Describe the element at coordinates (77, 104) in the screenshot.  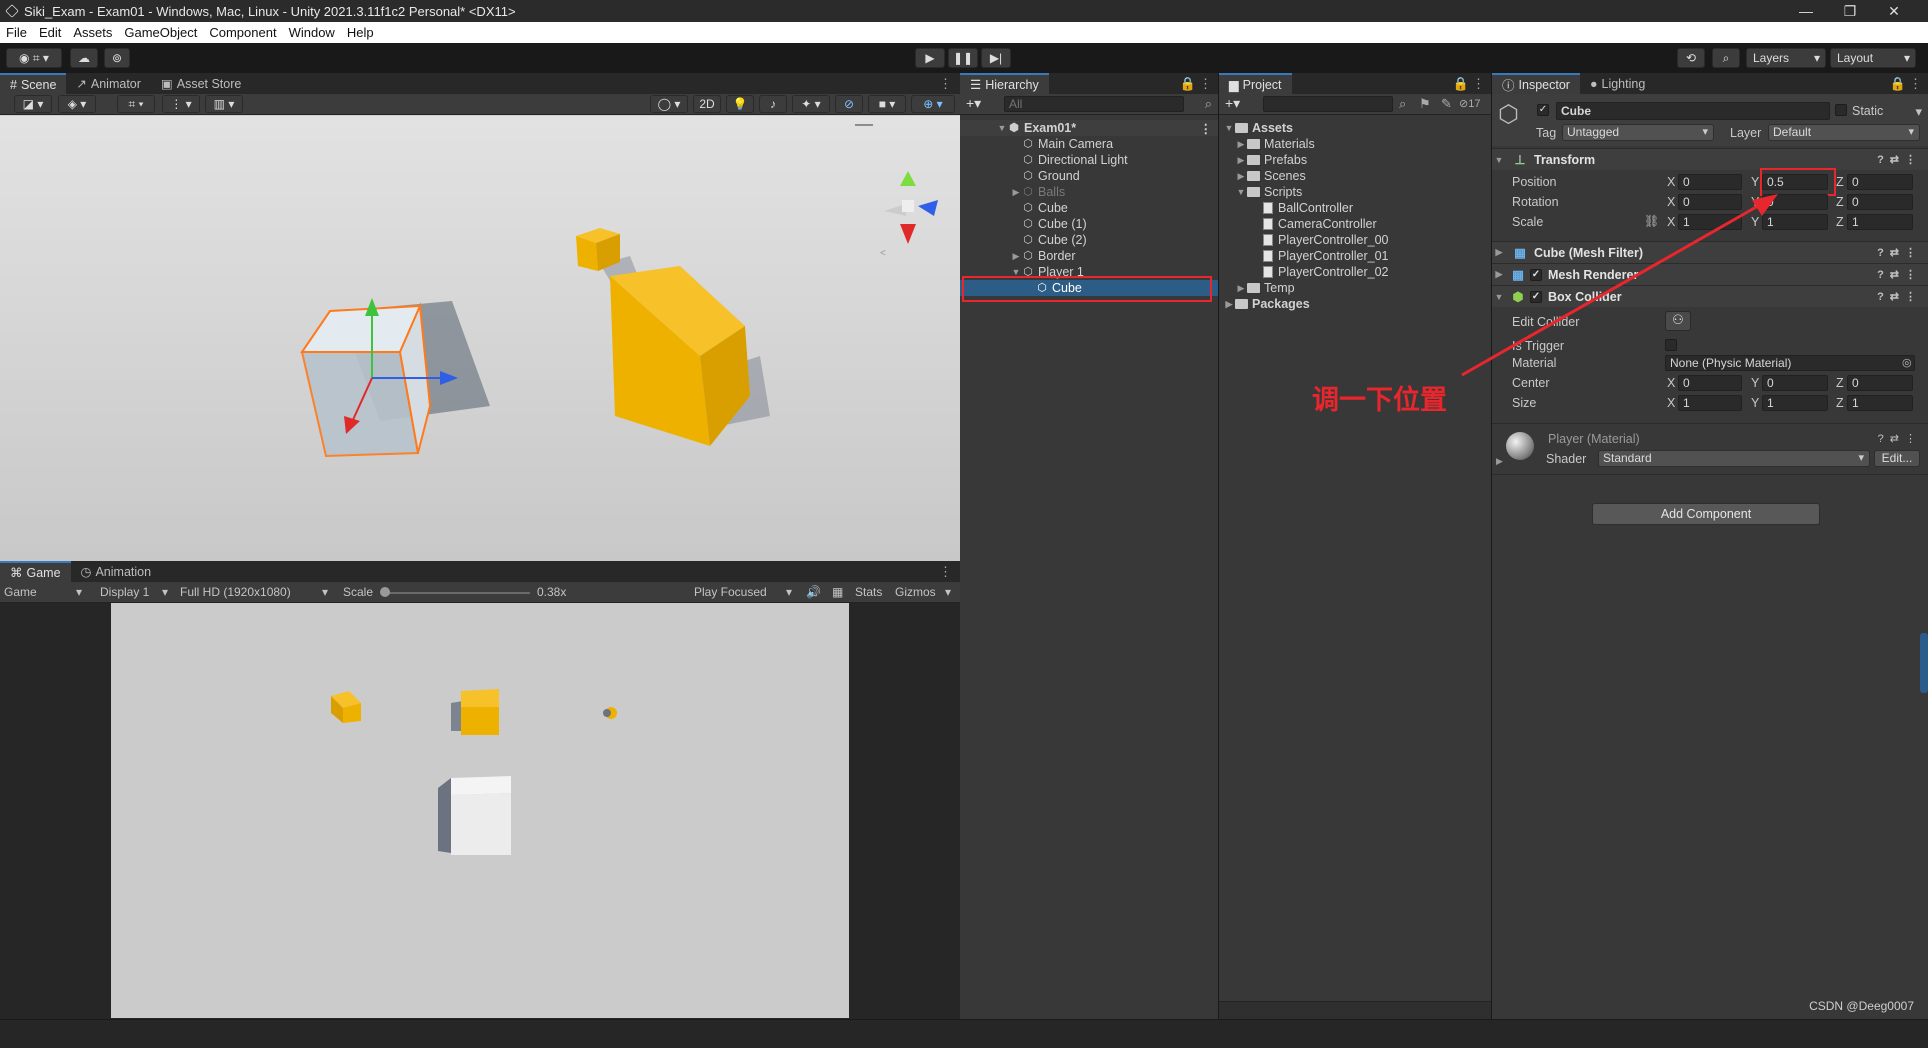
I see `shading-dropdown: ◈ ▾` at that location.